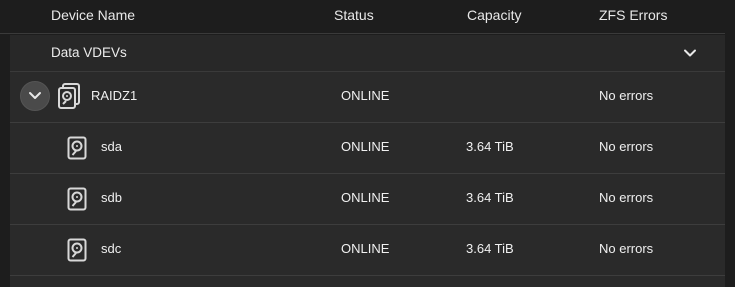 The height and width of the screenshot is (287, 735). I want to click on device-name: RAIDZ1, so click(114, 95).